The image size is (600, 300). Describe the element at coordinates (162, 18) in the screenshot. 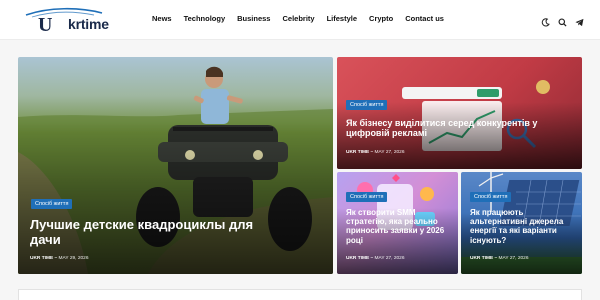

I see `nav-item-news: News` at that location.